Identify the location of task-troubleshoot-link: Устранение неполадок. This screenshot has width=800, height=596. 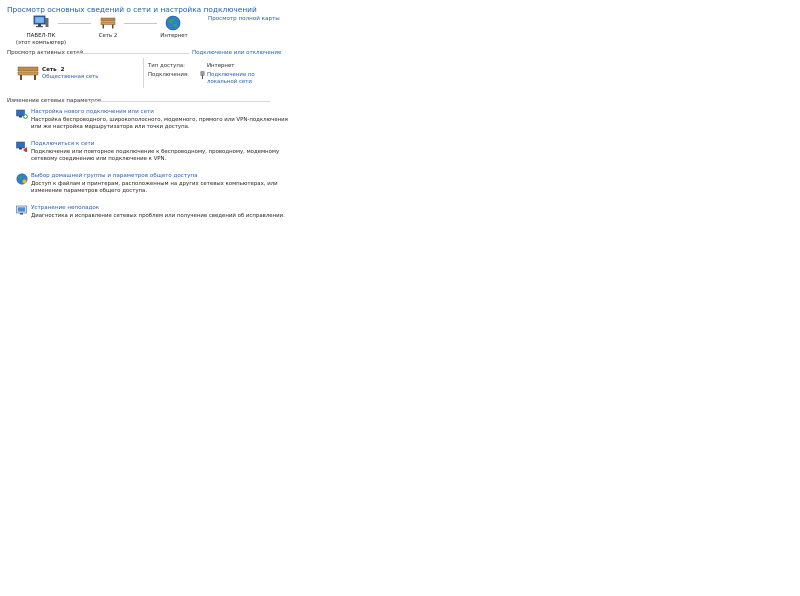
(65, 208).